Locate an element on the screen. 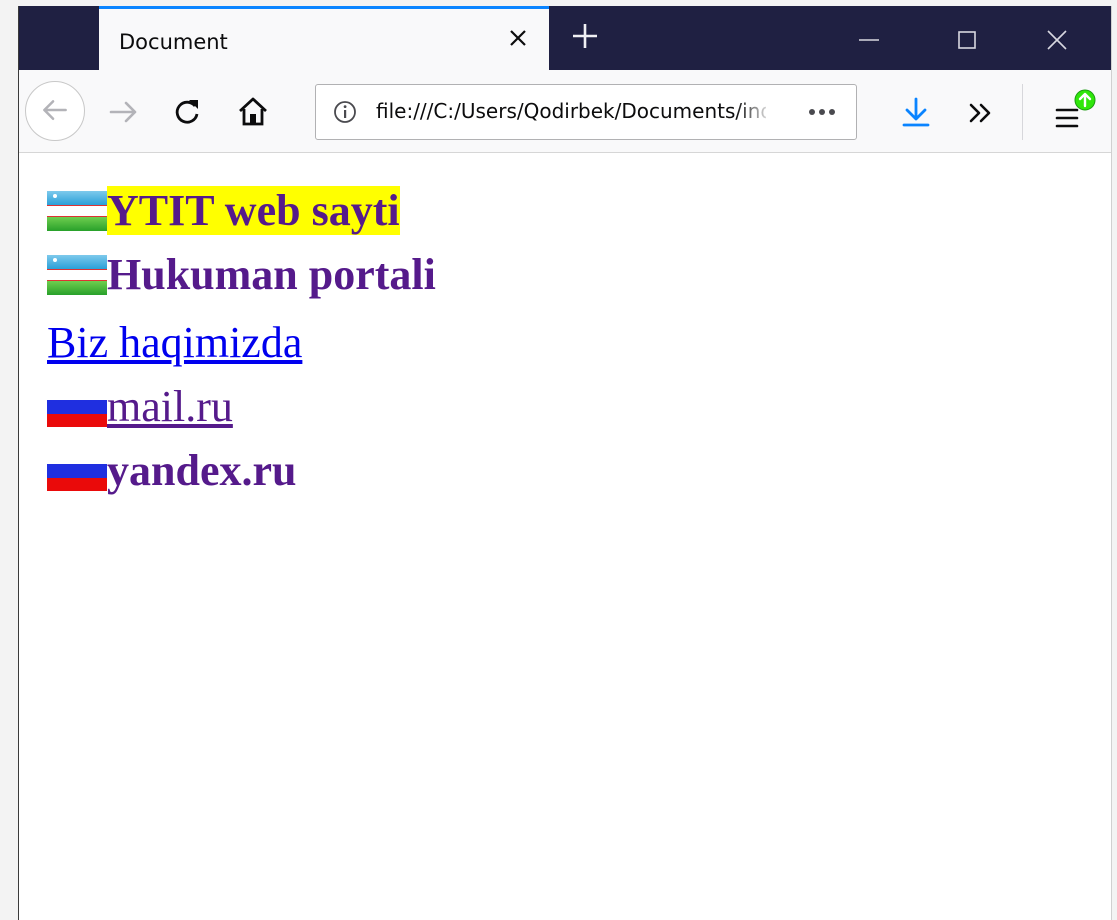 The image size is (1117, 920). close-window-icon is located at coordinates (1057, 40).